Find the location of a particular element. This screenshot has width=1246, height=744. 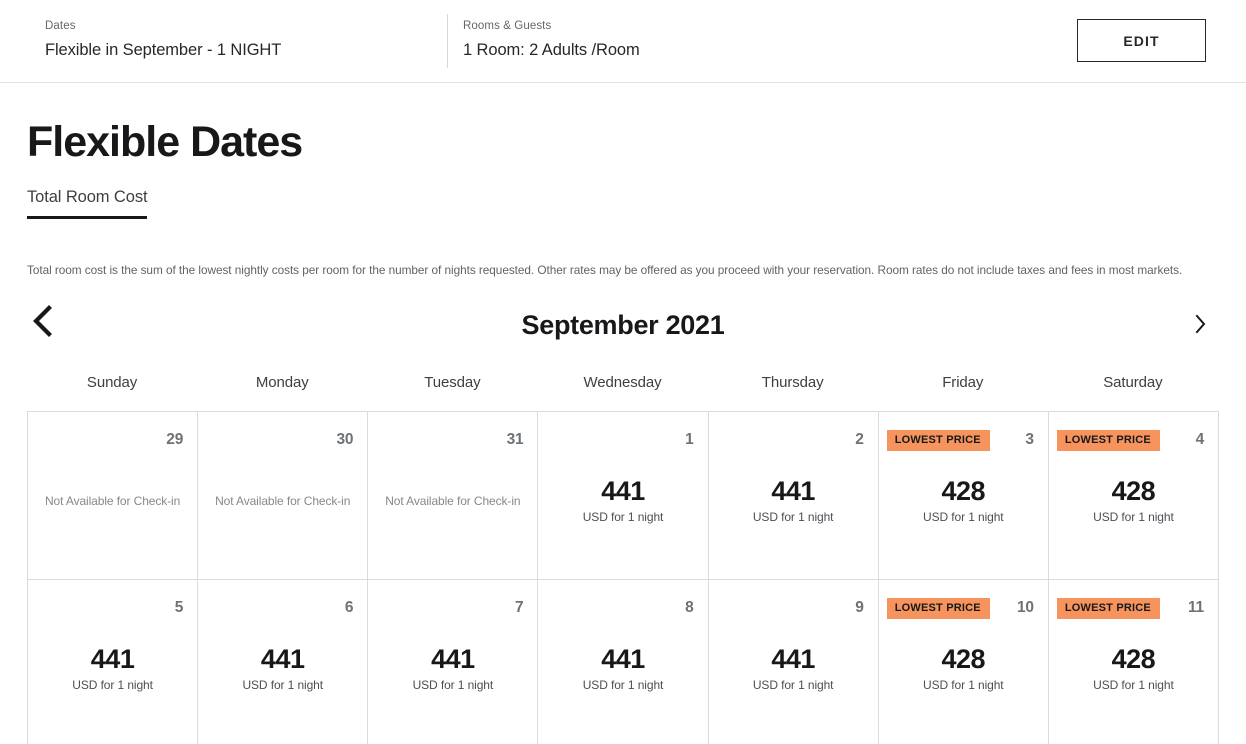

calendar-day-cell: 1 441 USD for 1 night is located at coordinates (623, 495).